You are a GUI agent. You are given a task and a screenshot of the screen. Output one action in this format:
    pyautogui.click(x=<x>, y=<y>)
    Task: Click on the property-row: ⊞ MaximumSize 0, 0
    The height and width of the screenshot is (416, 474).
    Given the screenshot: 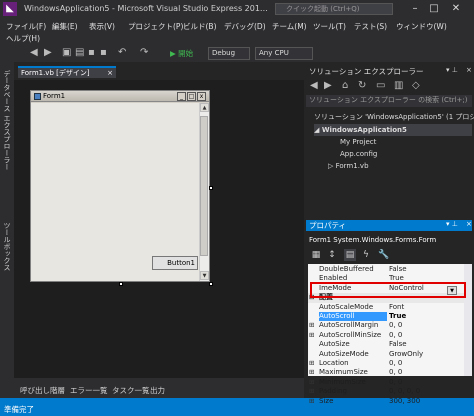 What is the action you would take?
    pyautogui.click(x=386, y=372)
    